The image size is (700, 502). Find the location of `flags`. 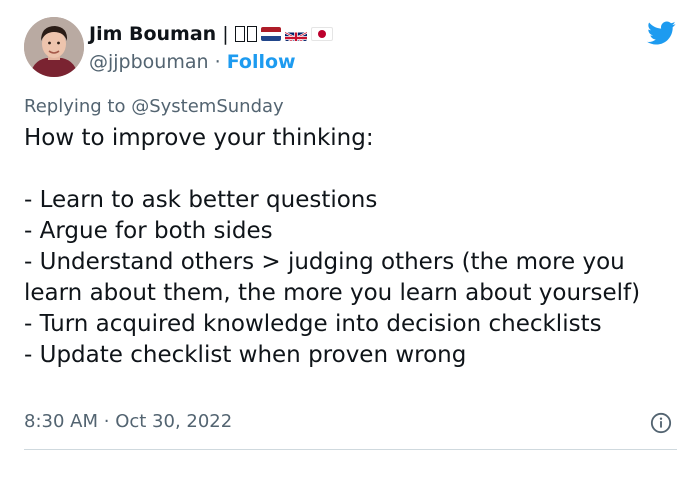

flags is located at coordinates (296, 34).